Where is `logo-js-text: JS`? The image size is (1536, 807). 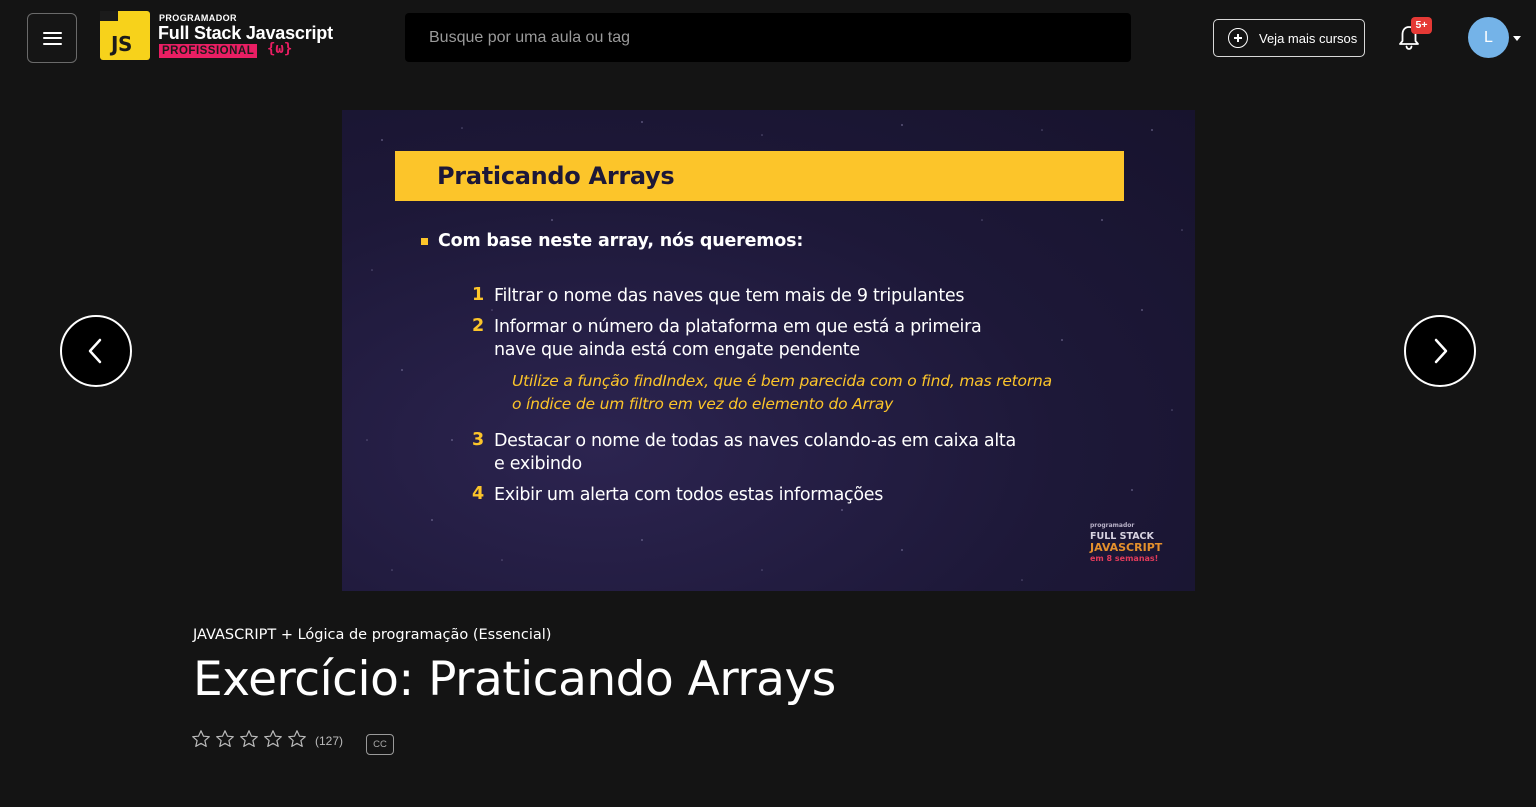 logo-js-text: JS is located at coordinates (121, 44).